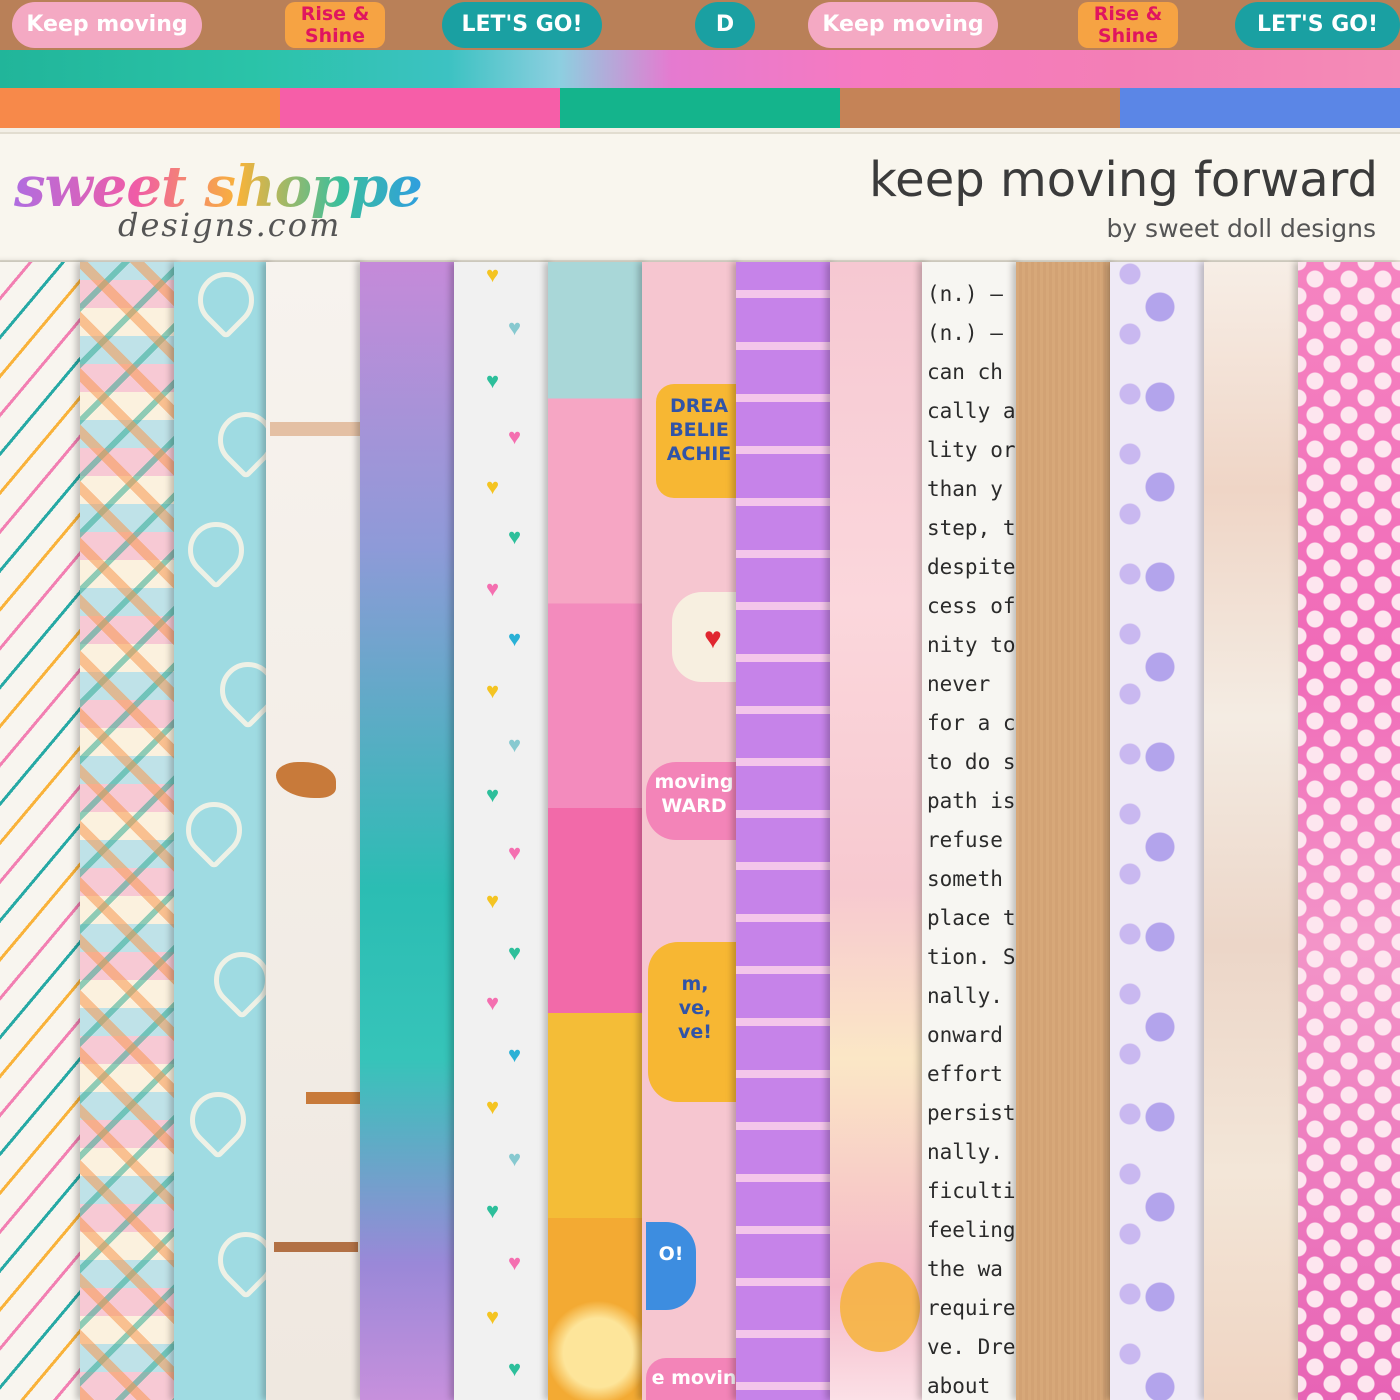  Describe the element at coordinates (786, 831) in the screenshot. I see `paper-purple-waves` at that location.